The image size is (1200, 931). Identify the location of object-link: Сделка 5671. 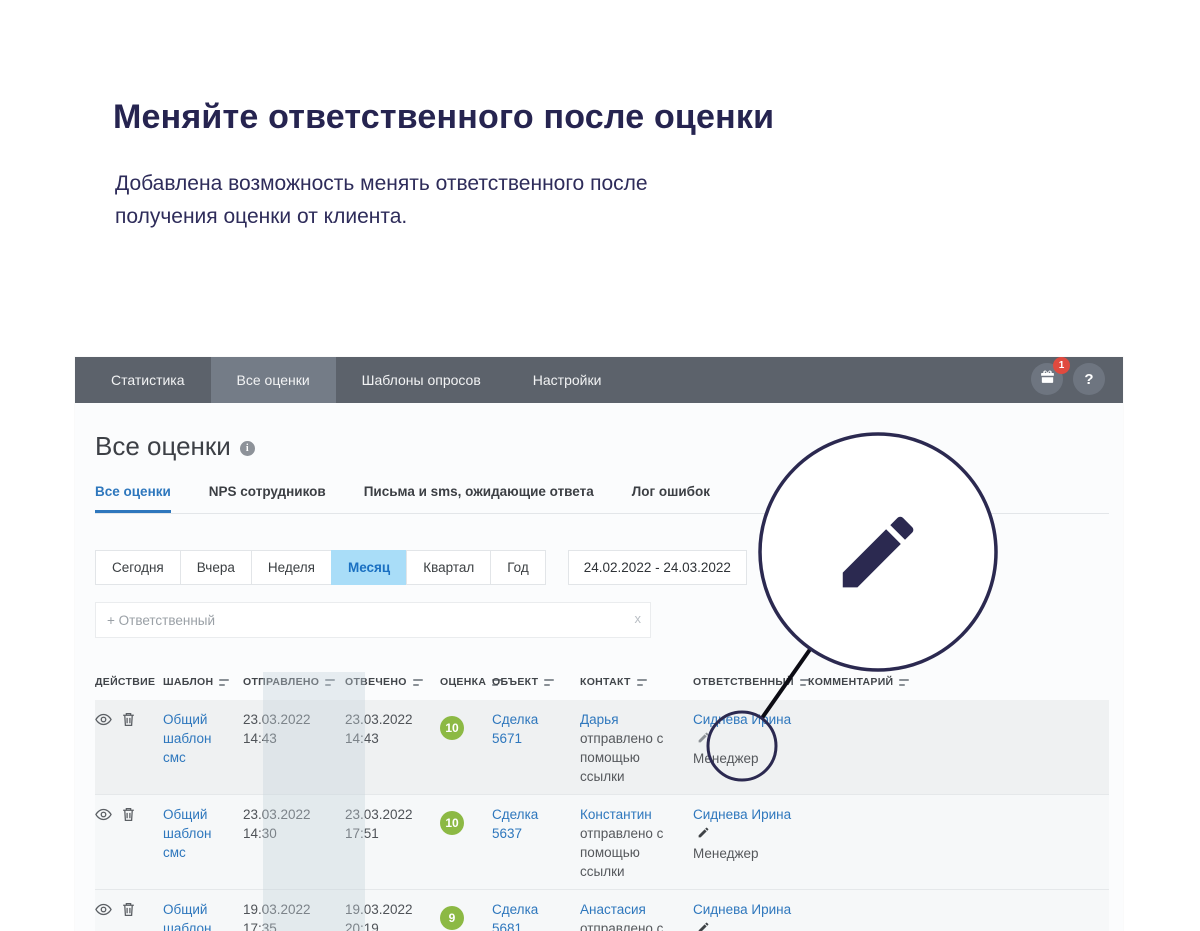
(515, 729).